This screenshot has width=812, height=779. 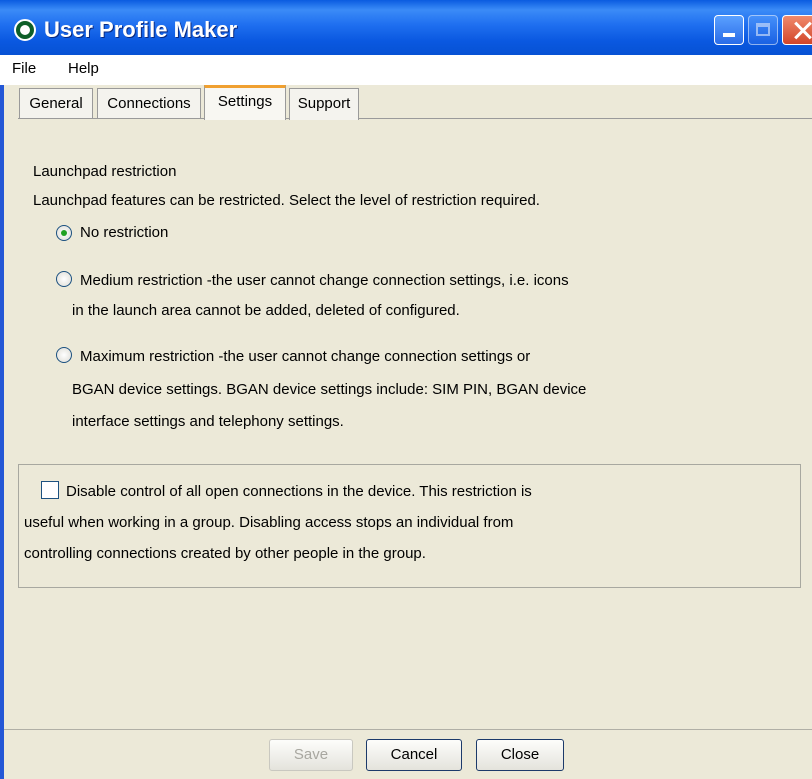 I want to click on radio-no-restriction, so click(x=64, y=233).